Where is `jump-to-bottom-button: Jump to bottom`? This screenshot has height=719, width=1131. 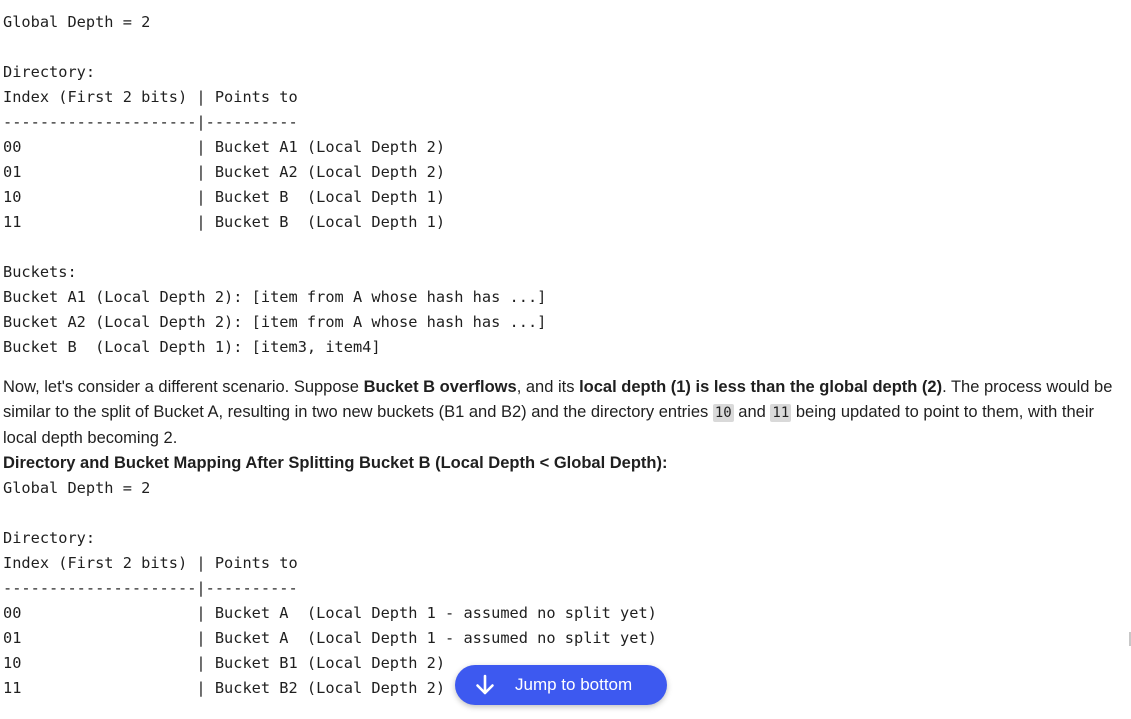 jump-to-bottom-button: Jump to bottom is located at coordinates (561, 685).